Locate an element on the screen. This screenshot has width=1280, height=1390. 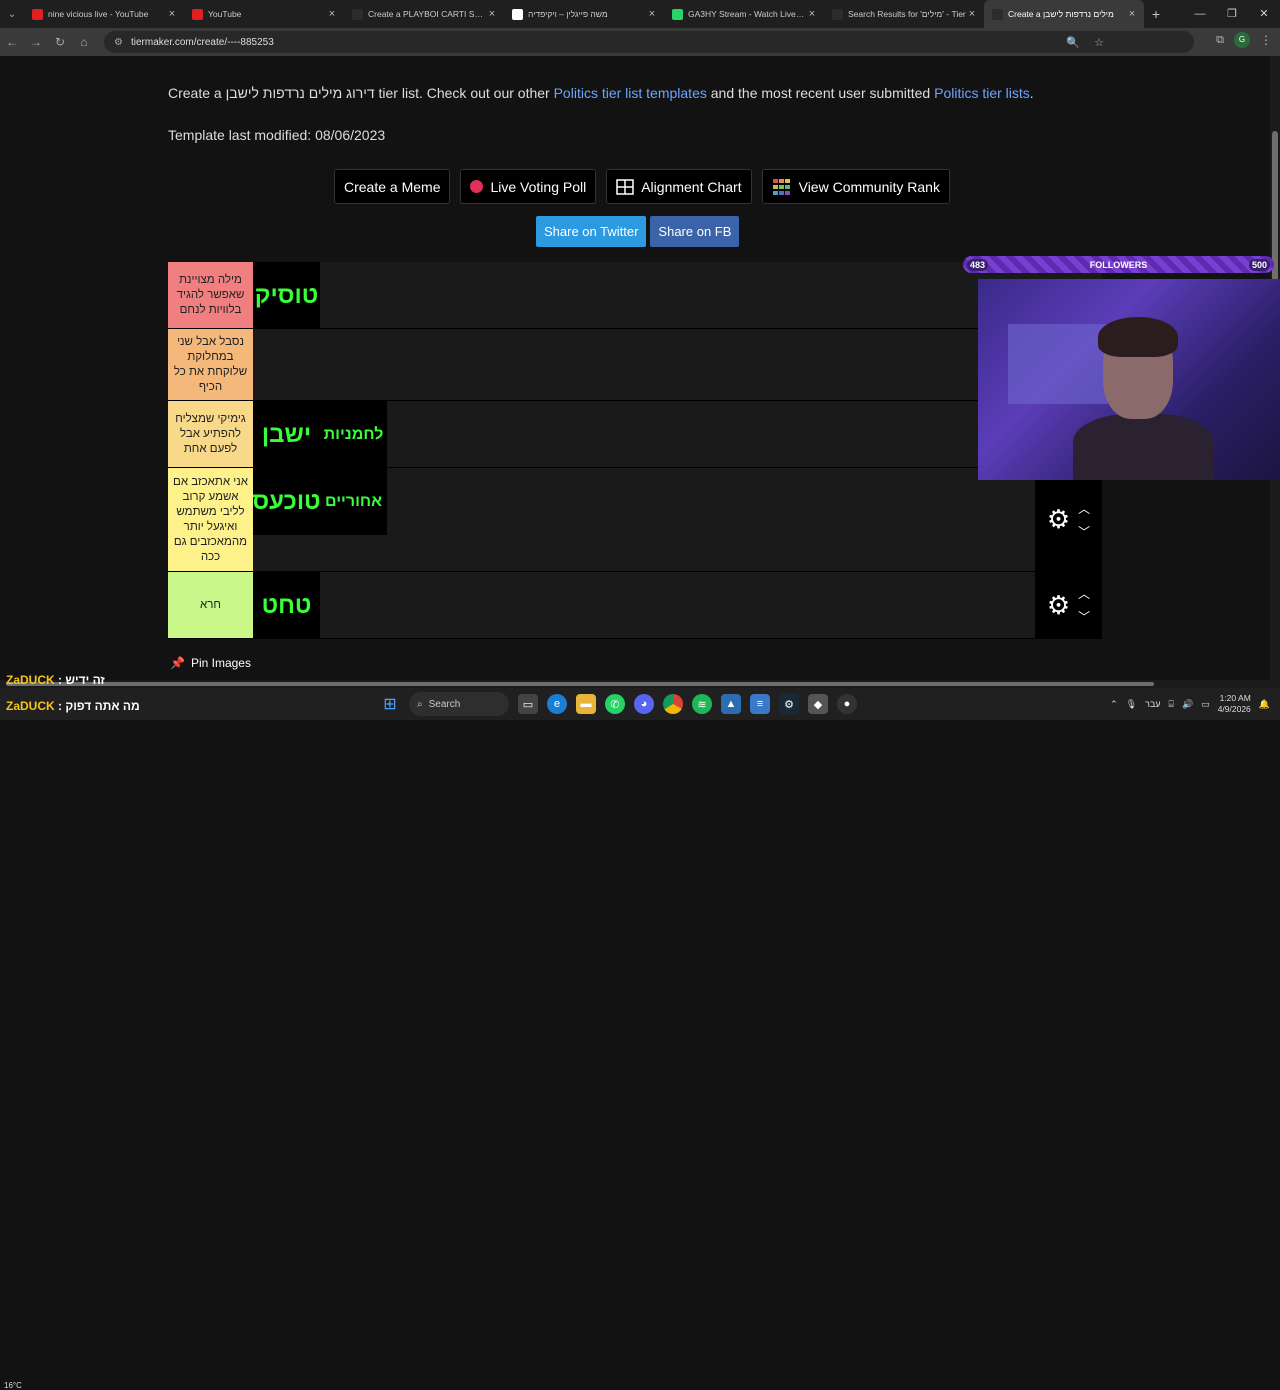
close-window-icon: ✕ is located at coordinates (1264, 14).